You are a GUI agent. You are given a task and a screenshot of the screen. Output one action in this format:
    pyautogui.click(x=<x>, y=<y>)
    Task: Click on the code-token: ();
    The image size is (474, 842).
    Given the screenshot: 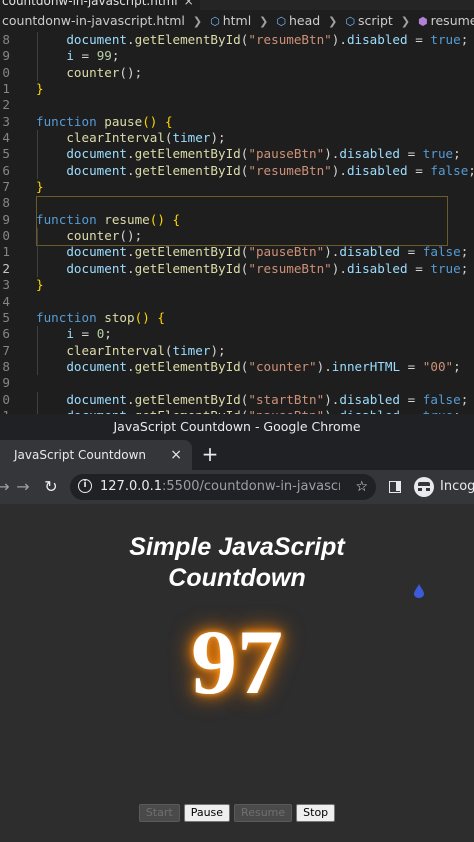 What is the action you would take?
    pyautogui.click(x=131, y=72)
    